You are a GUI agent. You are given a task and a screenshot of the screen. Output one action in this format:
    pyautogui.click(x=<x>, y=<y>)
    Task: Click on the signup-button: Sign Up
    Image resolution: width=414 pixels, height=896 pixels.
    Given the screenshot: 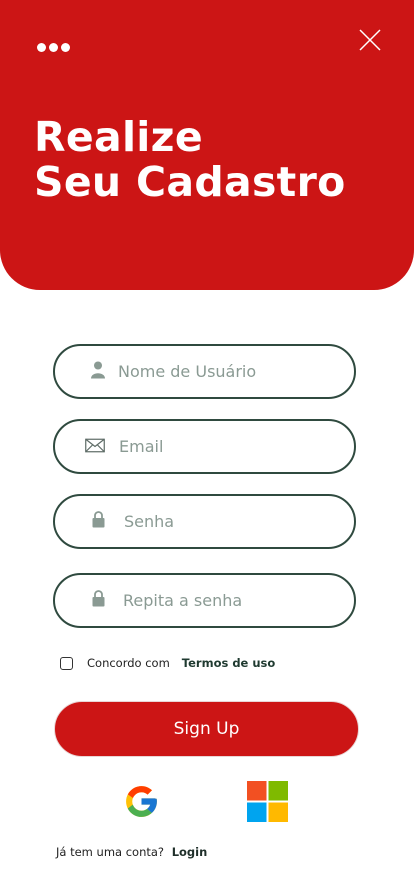 What is the action you would take?
    pyautogui.click(x=206, y=729)
    